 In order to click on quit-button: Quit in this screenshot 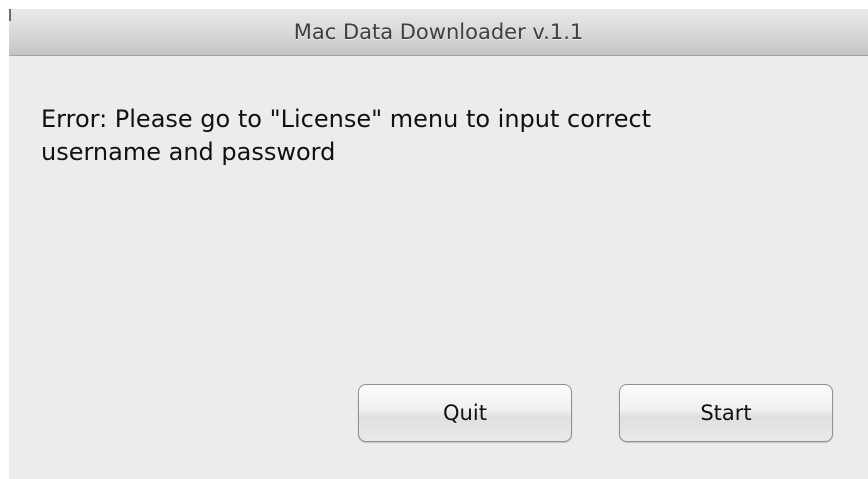, I will do `click(465, 413)`.